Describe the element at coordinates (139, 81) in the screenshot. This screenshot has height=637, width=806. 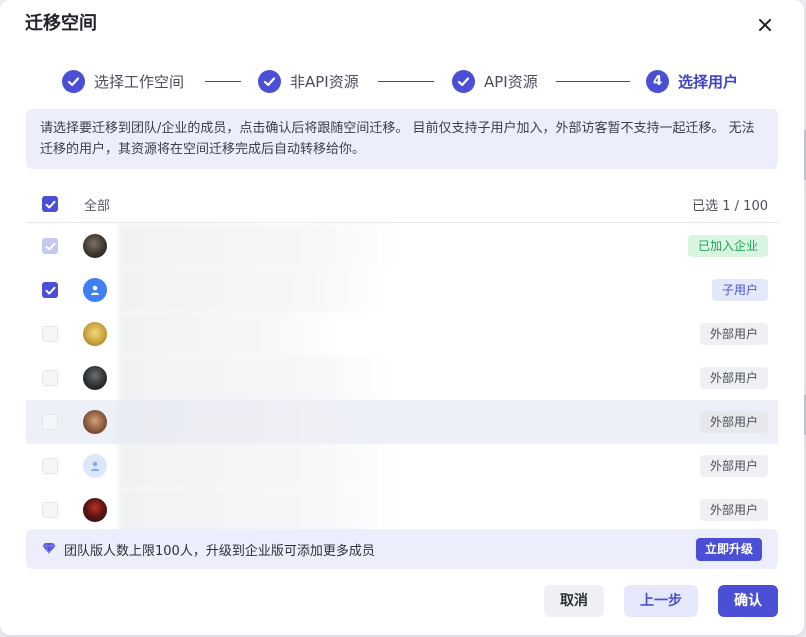
I see `step-label: 选择工作空间` at that location.